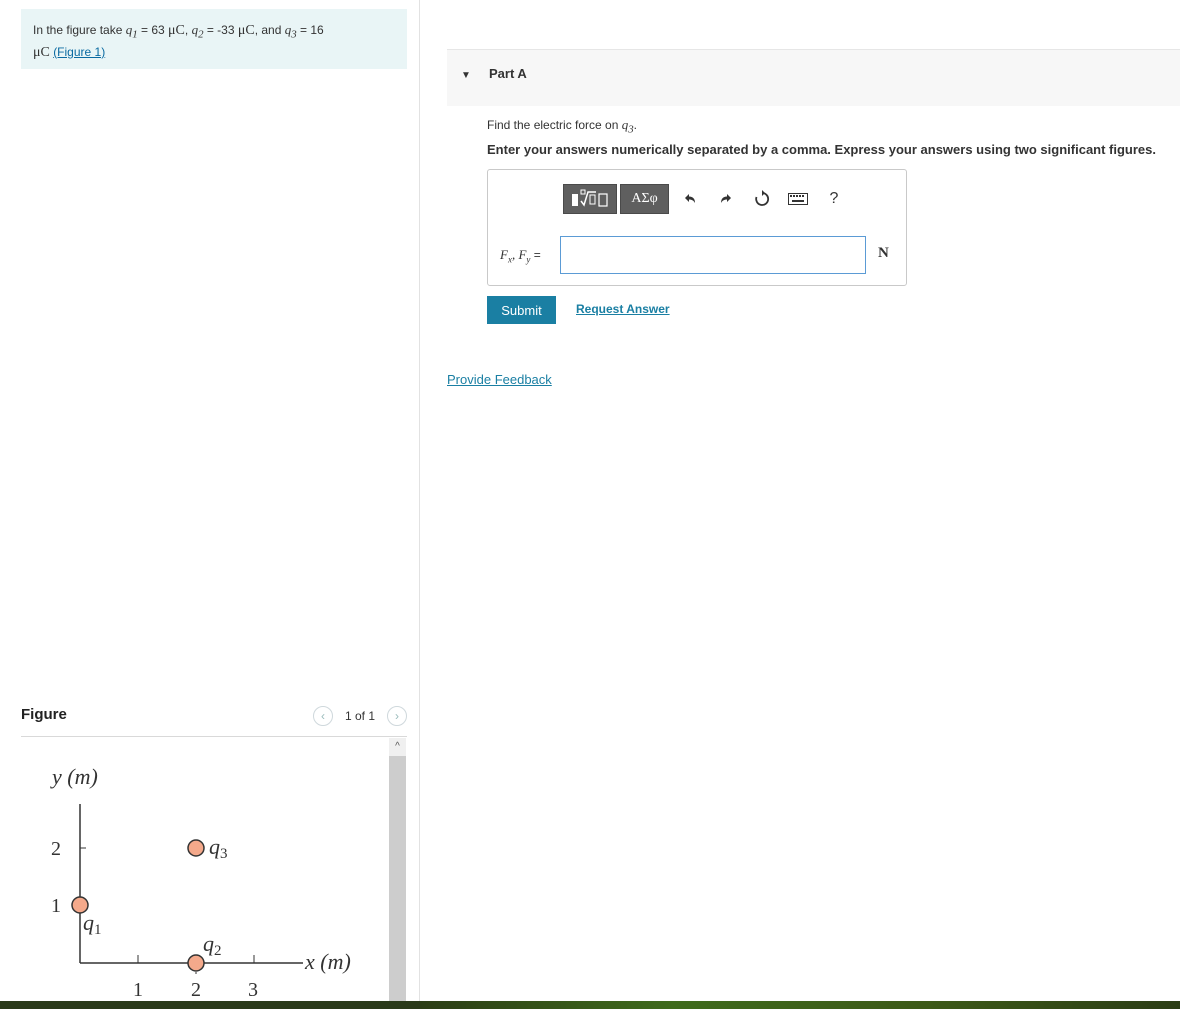  I want to click on x-tick-label-1: 1, so click(138, 990).